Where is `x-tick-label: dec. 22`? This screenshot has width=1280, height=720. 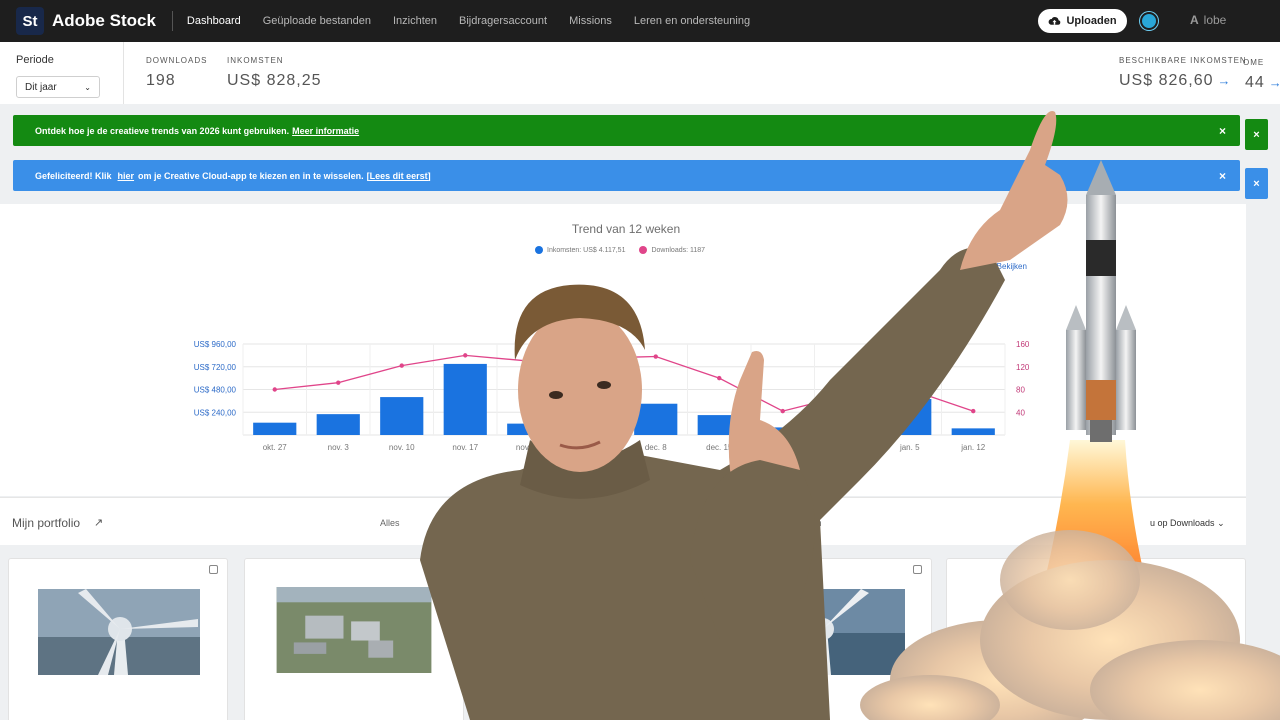 x-tick-label: dec. 22 is located at coordinates (783, 447).